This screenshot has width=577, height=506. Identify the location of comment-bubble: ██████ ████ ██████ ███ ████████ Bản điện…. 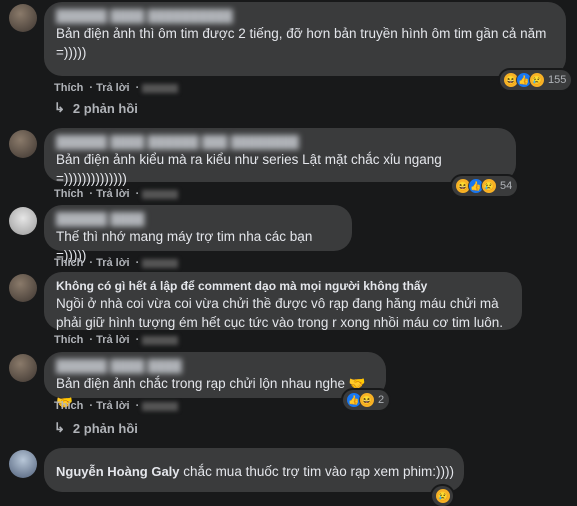
(280, 157).